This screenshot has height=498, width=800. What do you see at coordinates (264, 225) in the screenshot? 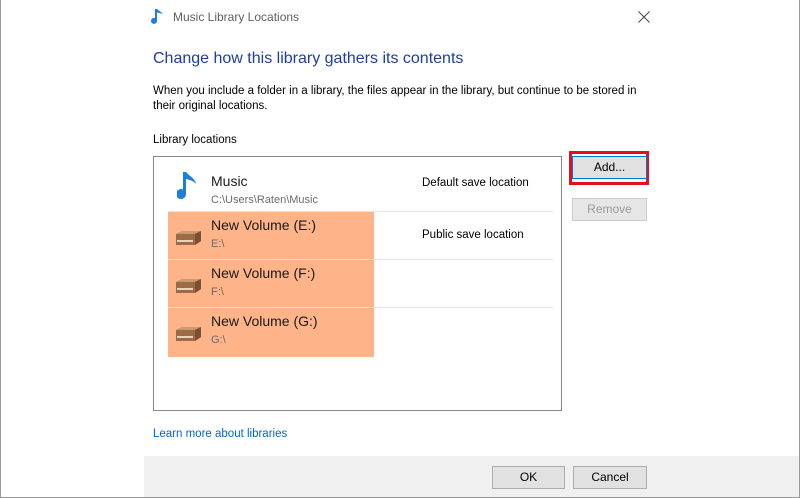
I see `location-name: New Volume (E:)` at bounding box center [264, 225].